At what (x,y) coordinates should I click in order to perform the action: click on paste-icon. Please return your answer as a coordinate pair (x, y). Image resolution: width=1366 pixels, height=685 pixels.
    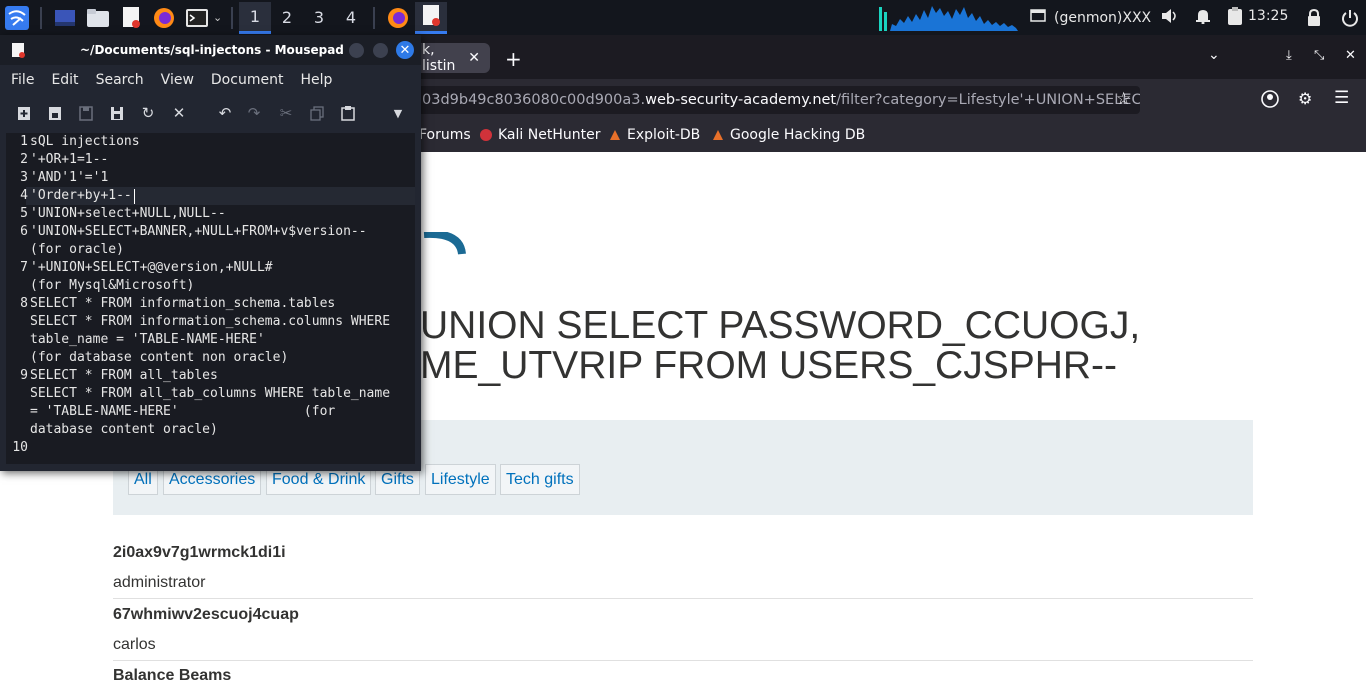
    Looking at the image, I should click on (348, 113).